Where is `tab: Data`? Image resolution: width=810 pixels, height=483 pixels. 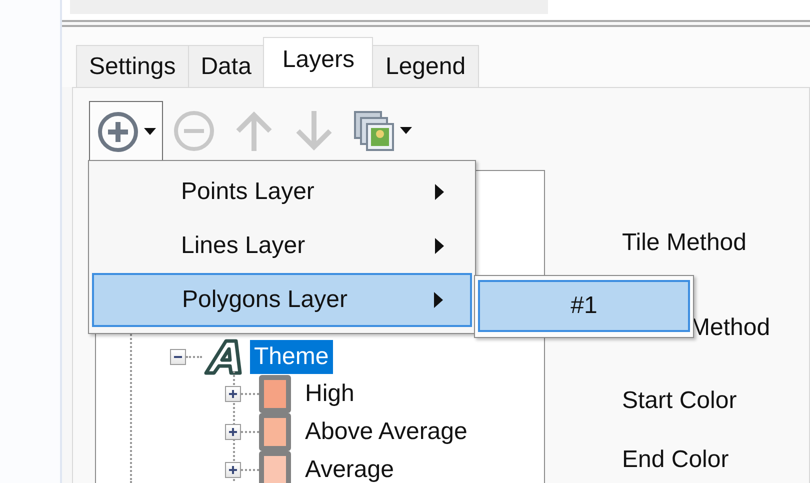 tab: Data is located at coordinates (226, 66).